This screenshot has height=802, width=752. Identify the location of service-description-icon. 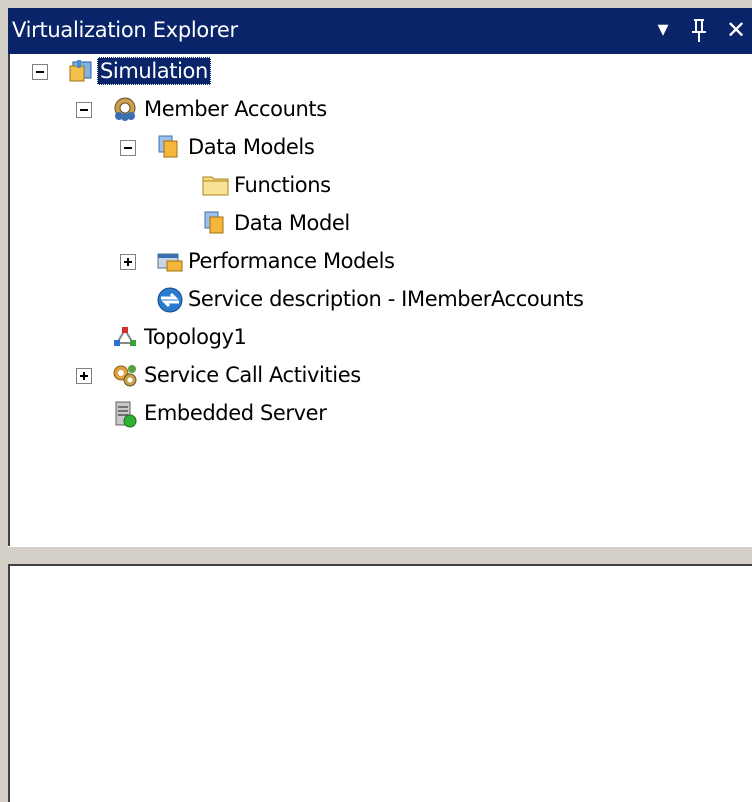
(169, 299).